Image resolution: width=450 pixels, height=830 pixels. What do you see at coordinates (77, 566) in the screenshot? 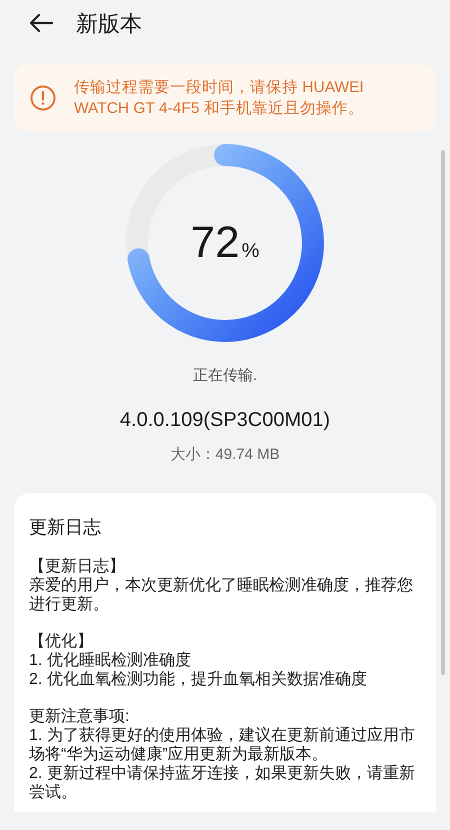
I see `changelog-text: 【更新日志】` at bounding box center [77, 566].